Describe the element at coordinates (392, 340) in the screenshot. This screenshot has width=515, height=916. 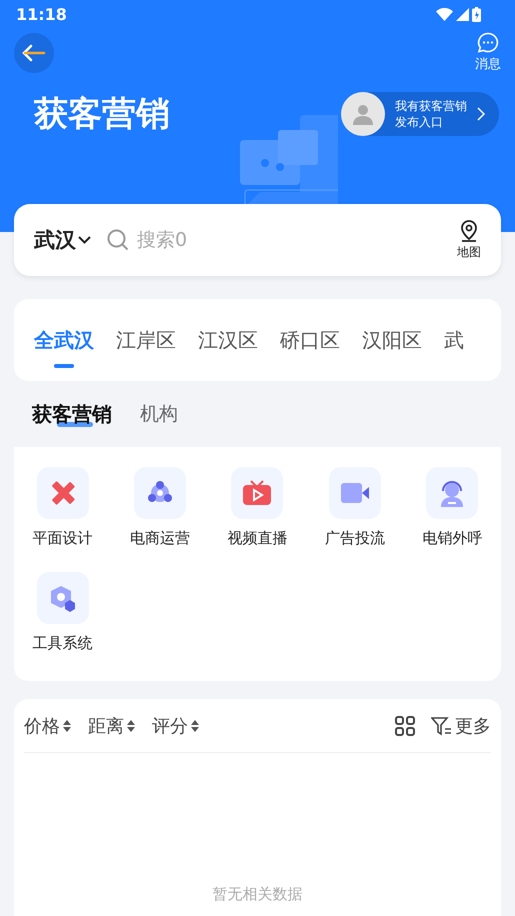
I see `district-tab: 汉阳区` at that location.